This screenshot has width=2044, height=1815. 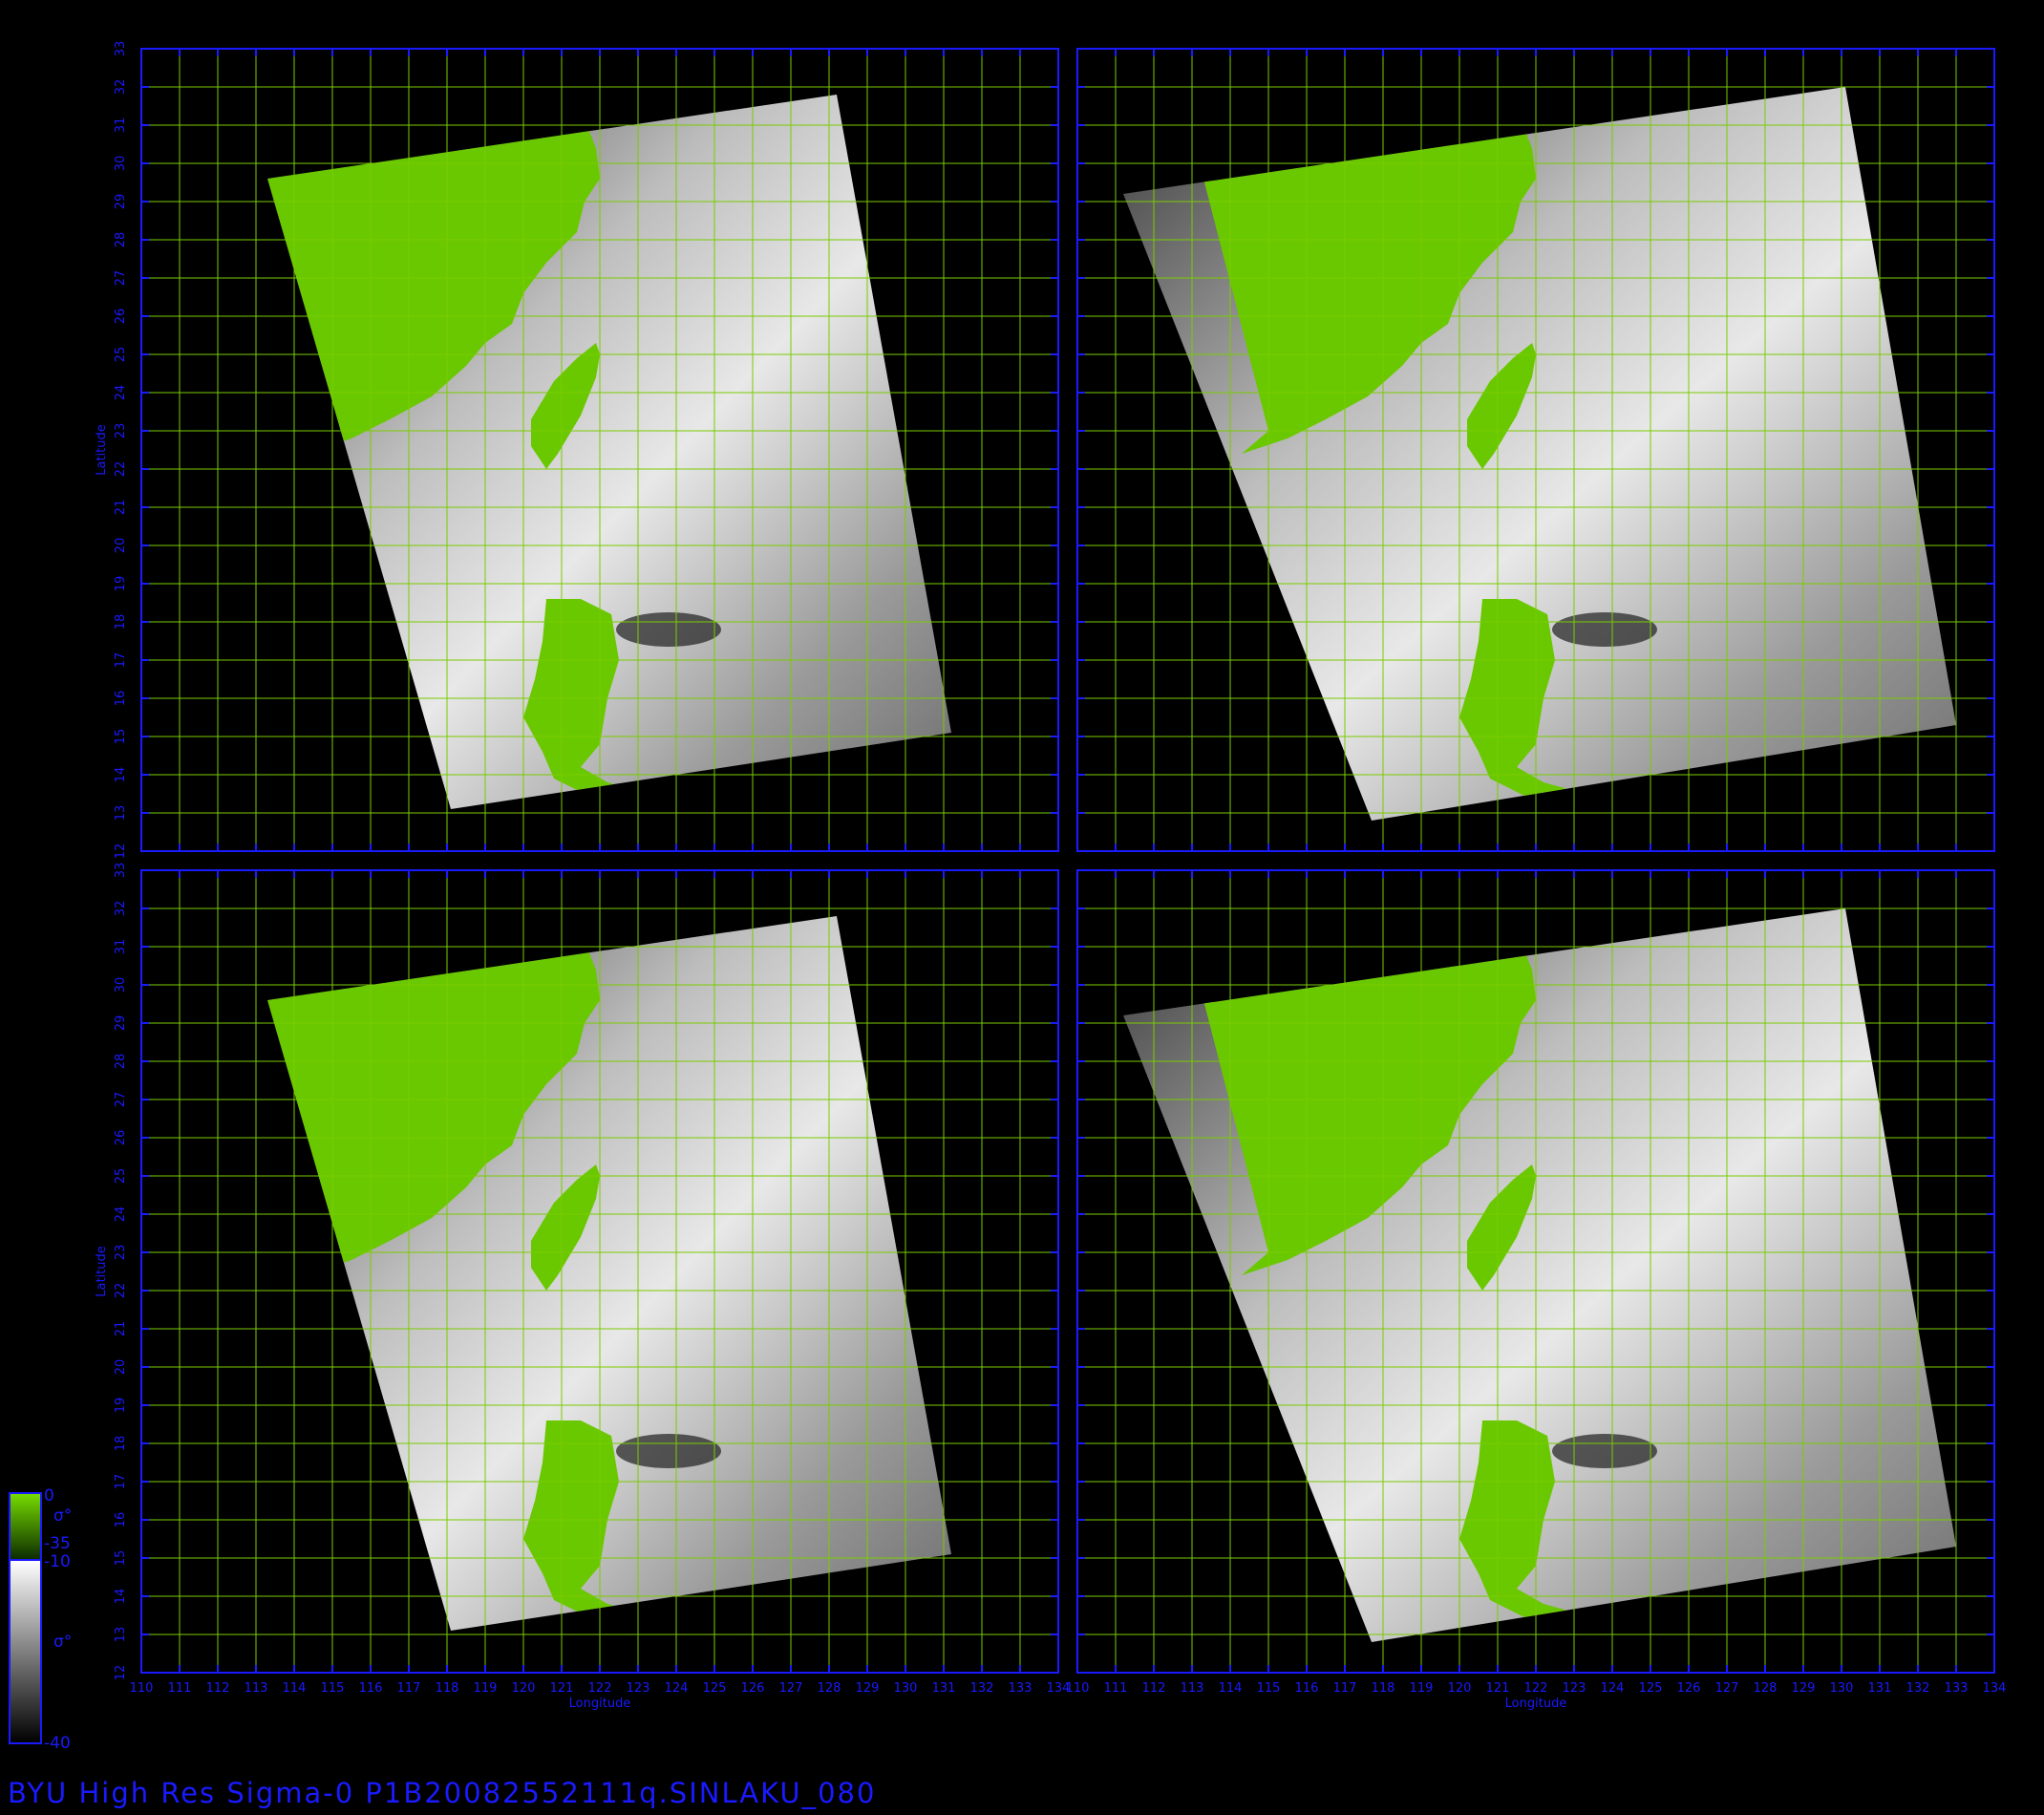 What do you see at coordinates (63, 1642) in the screenshot?
I see `colorbar-ocean-symbol: σ°` at bounding box center [63, 1642].